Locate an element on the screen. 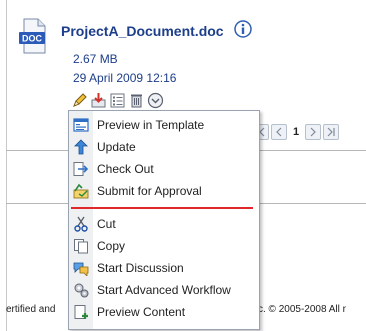 The image size is (366, 331). highlight-underline is located at coordinates (162, 208).